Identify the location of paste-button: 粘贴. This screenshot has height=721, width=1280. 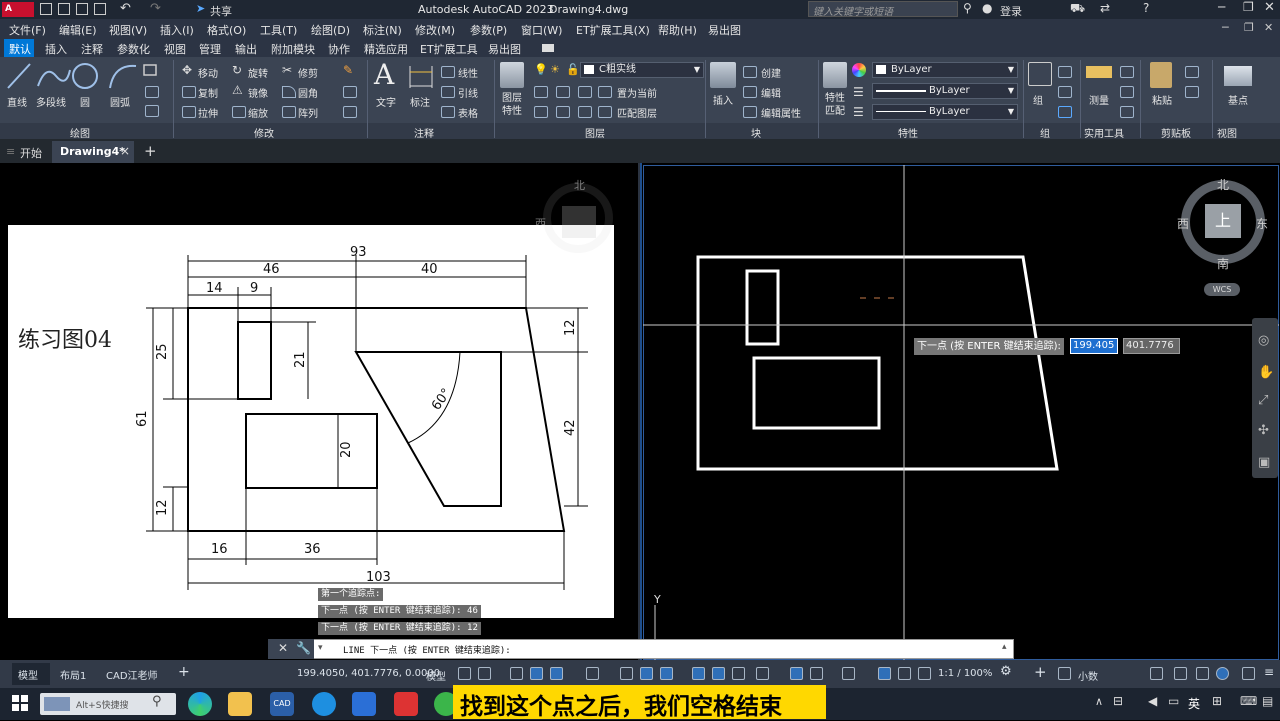
(1162, 99).